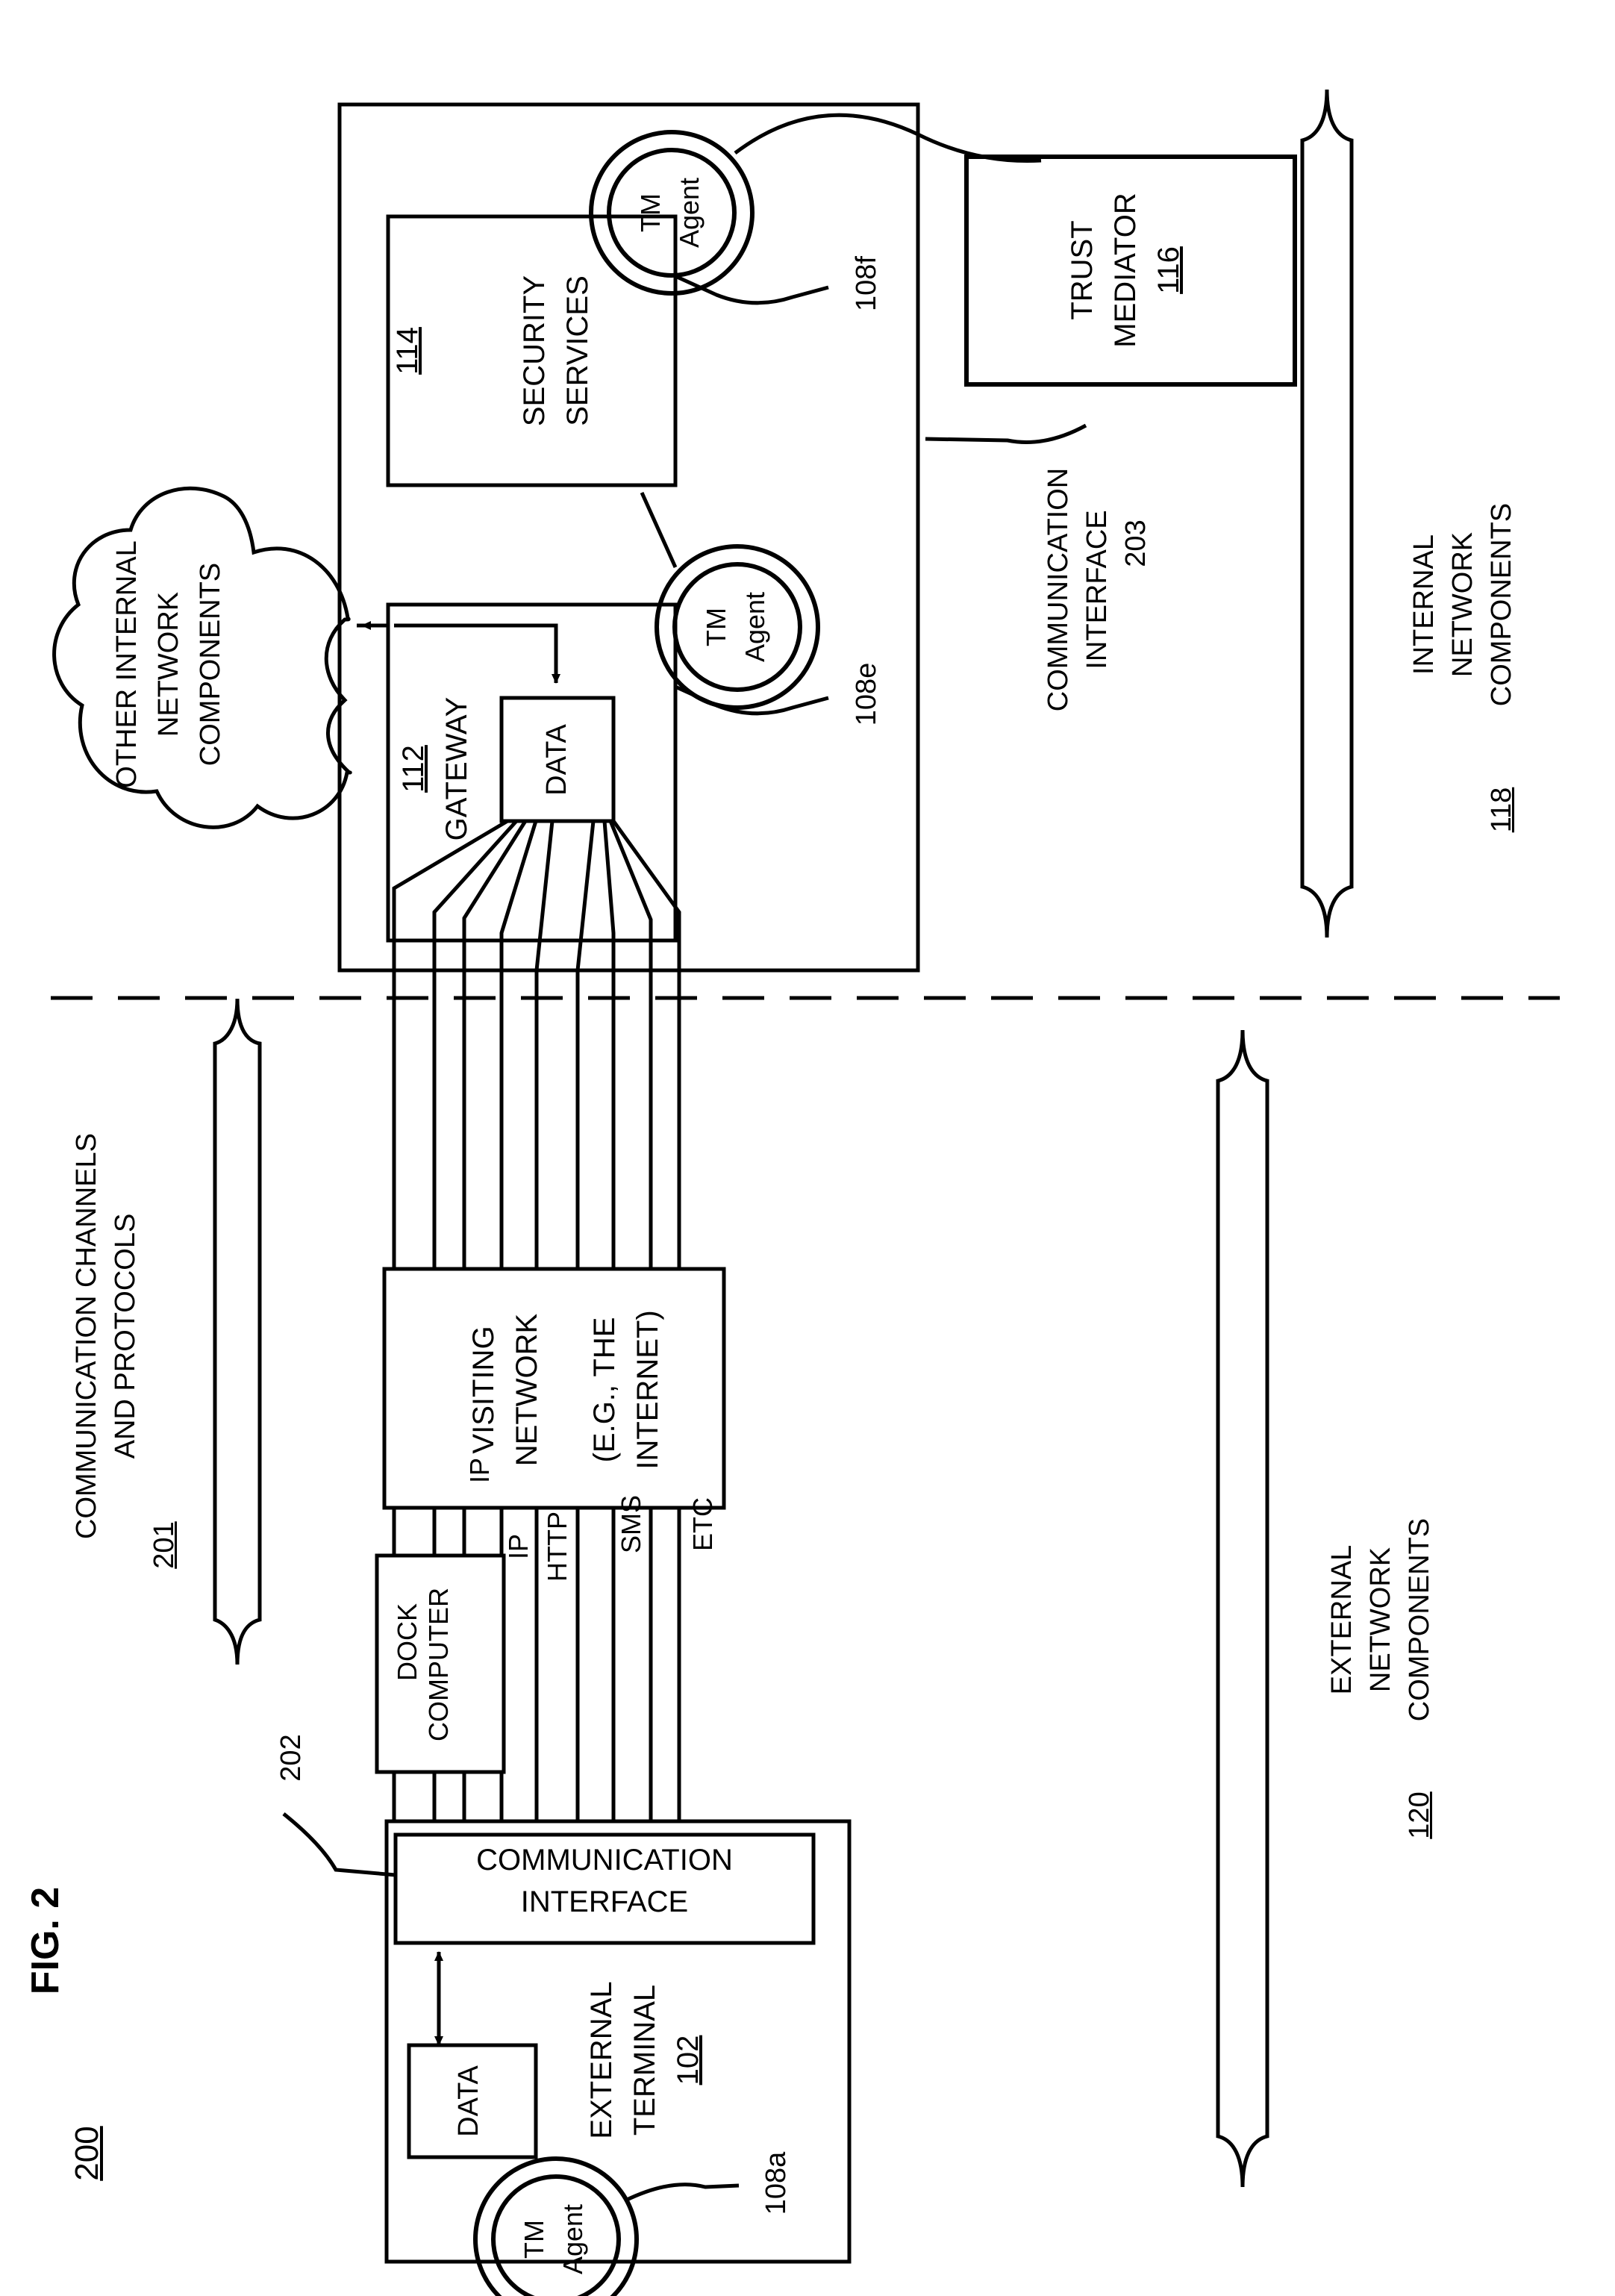 The image size is (1615, 2296). I want to click on internal-comm-interface-line1: COMMUNICATION, so click(1058, 589).